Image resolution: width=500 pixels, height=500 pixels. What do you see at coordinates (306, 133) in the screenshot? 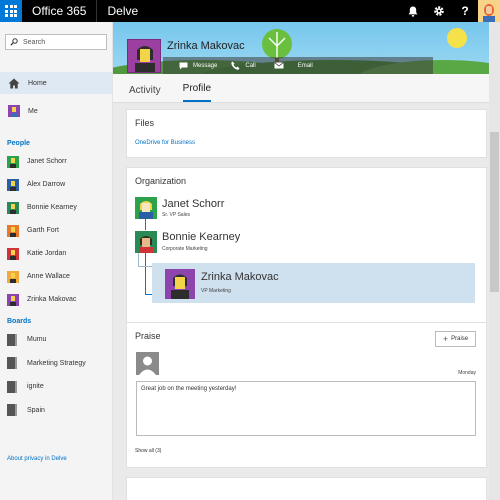
I see `files-card: Files OneDrive for Business` at bounding box center [306, 133].